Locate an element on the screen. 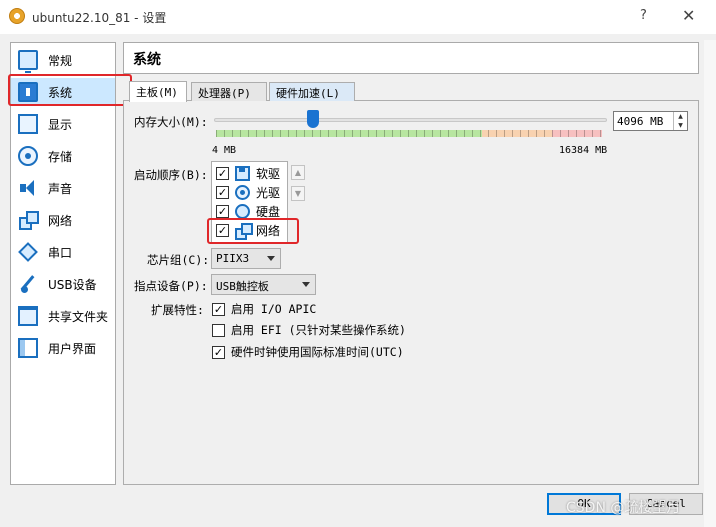 The width and height of the screenshot is (716, 527). efi-option: 启用 EFI (只针对某些操作系统) is located at coordinates (309, 330).